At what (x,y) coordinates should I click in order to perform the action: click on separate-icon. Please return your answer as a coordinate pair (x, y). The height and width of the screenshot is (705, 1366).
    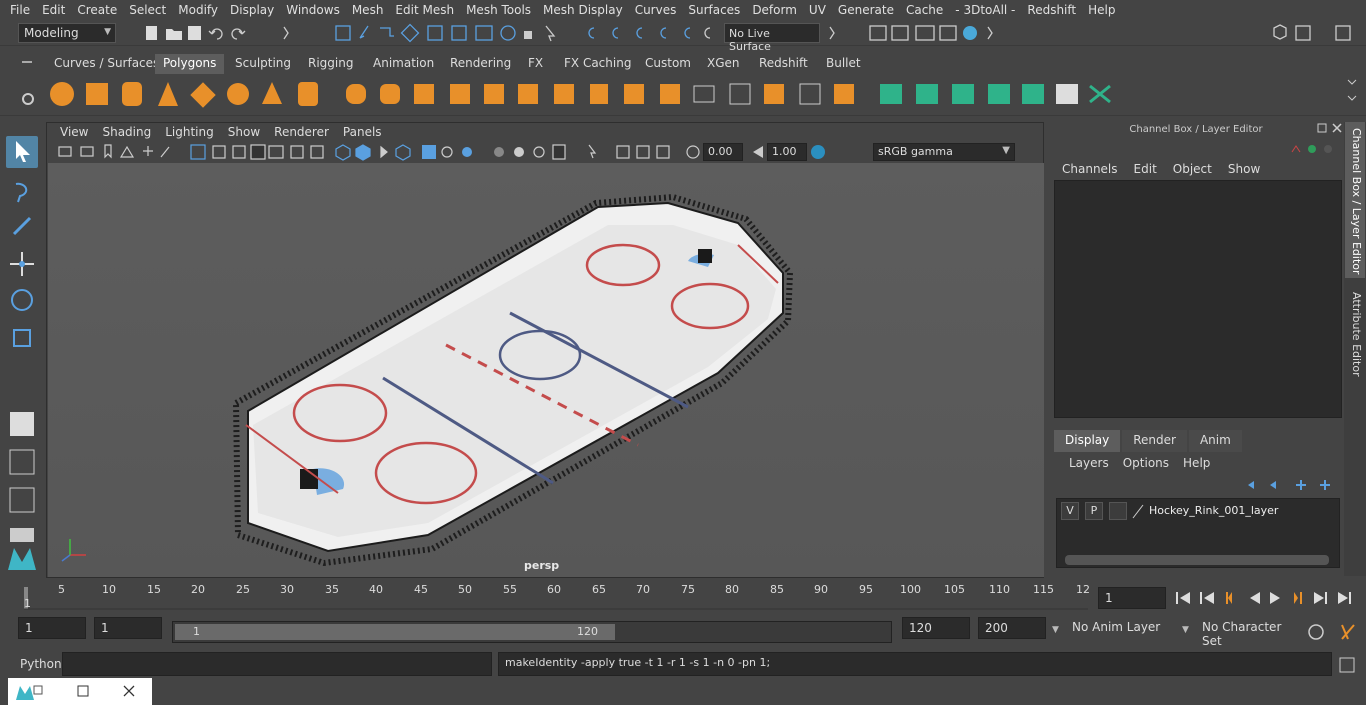
    Looking at the image, I should click on (390, 94).